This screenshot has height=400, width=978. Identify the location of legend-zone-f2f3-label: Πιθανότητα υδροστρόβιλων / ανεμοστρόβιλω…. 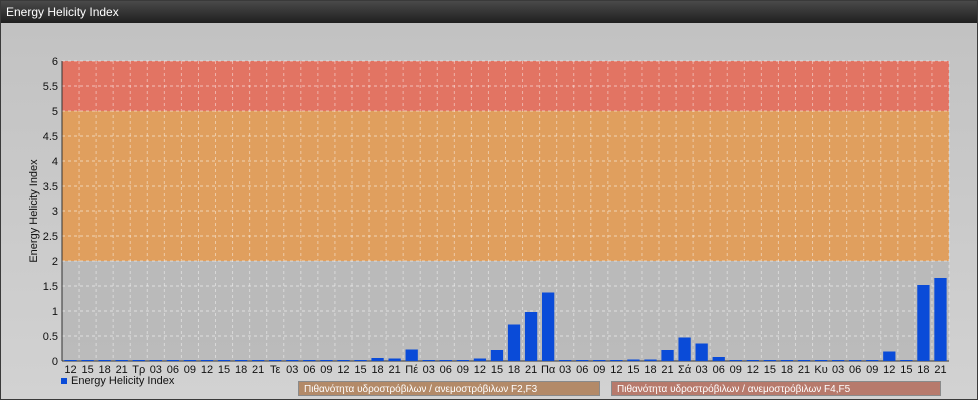
(421, 389).